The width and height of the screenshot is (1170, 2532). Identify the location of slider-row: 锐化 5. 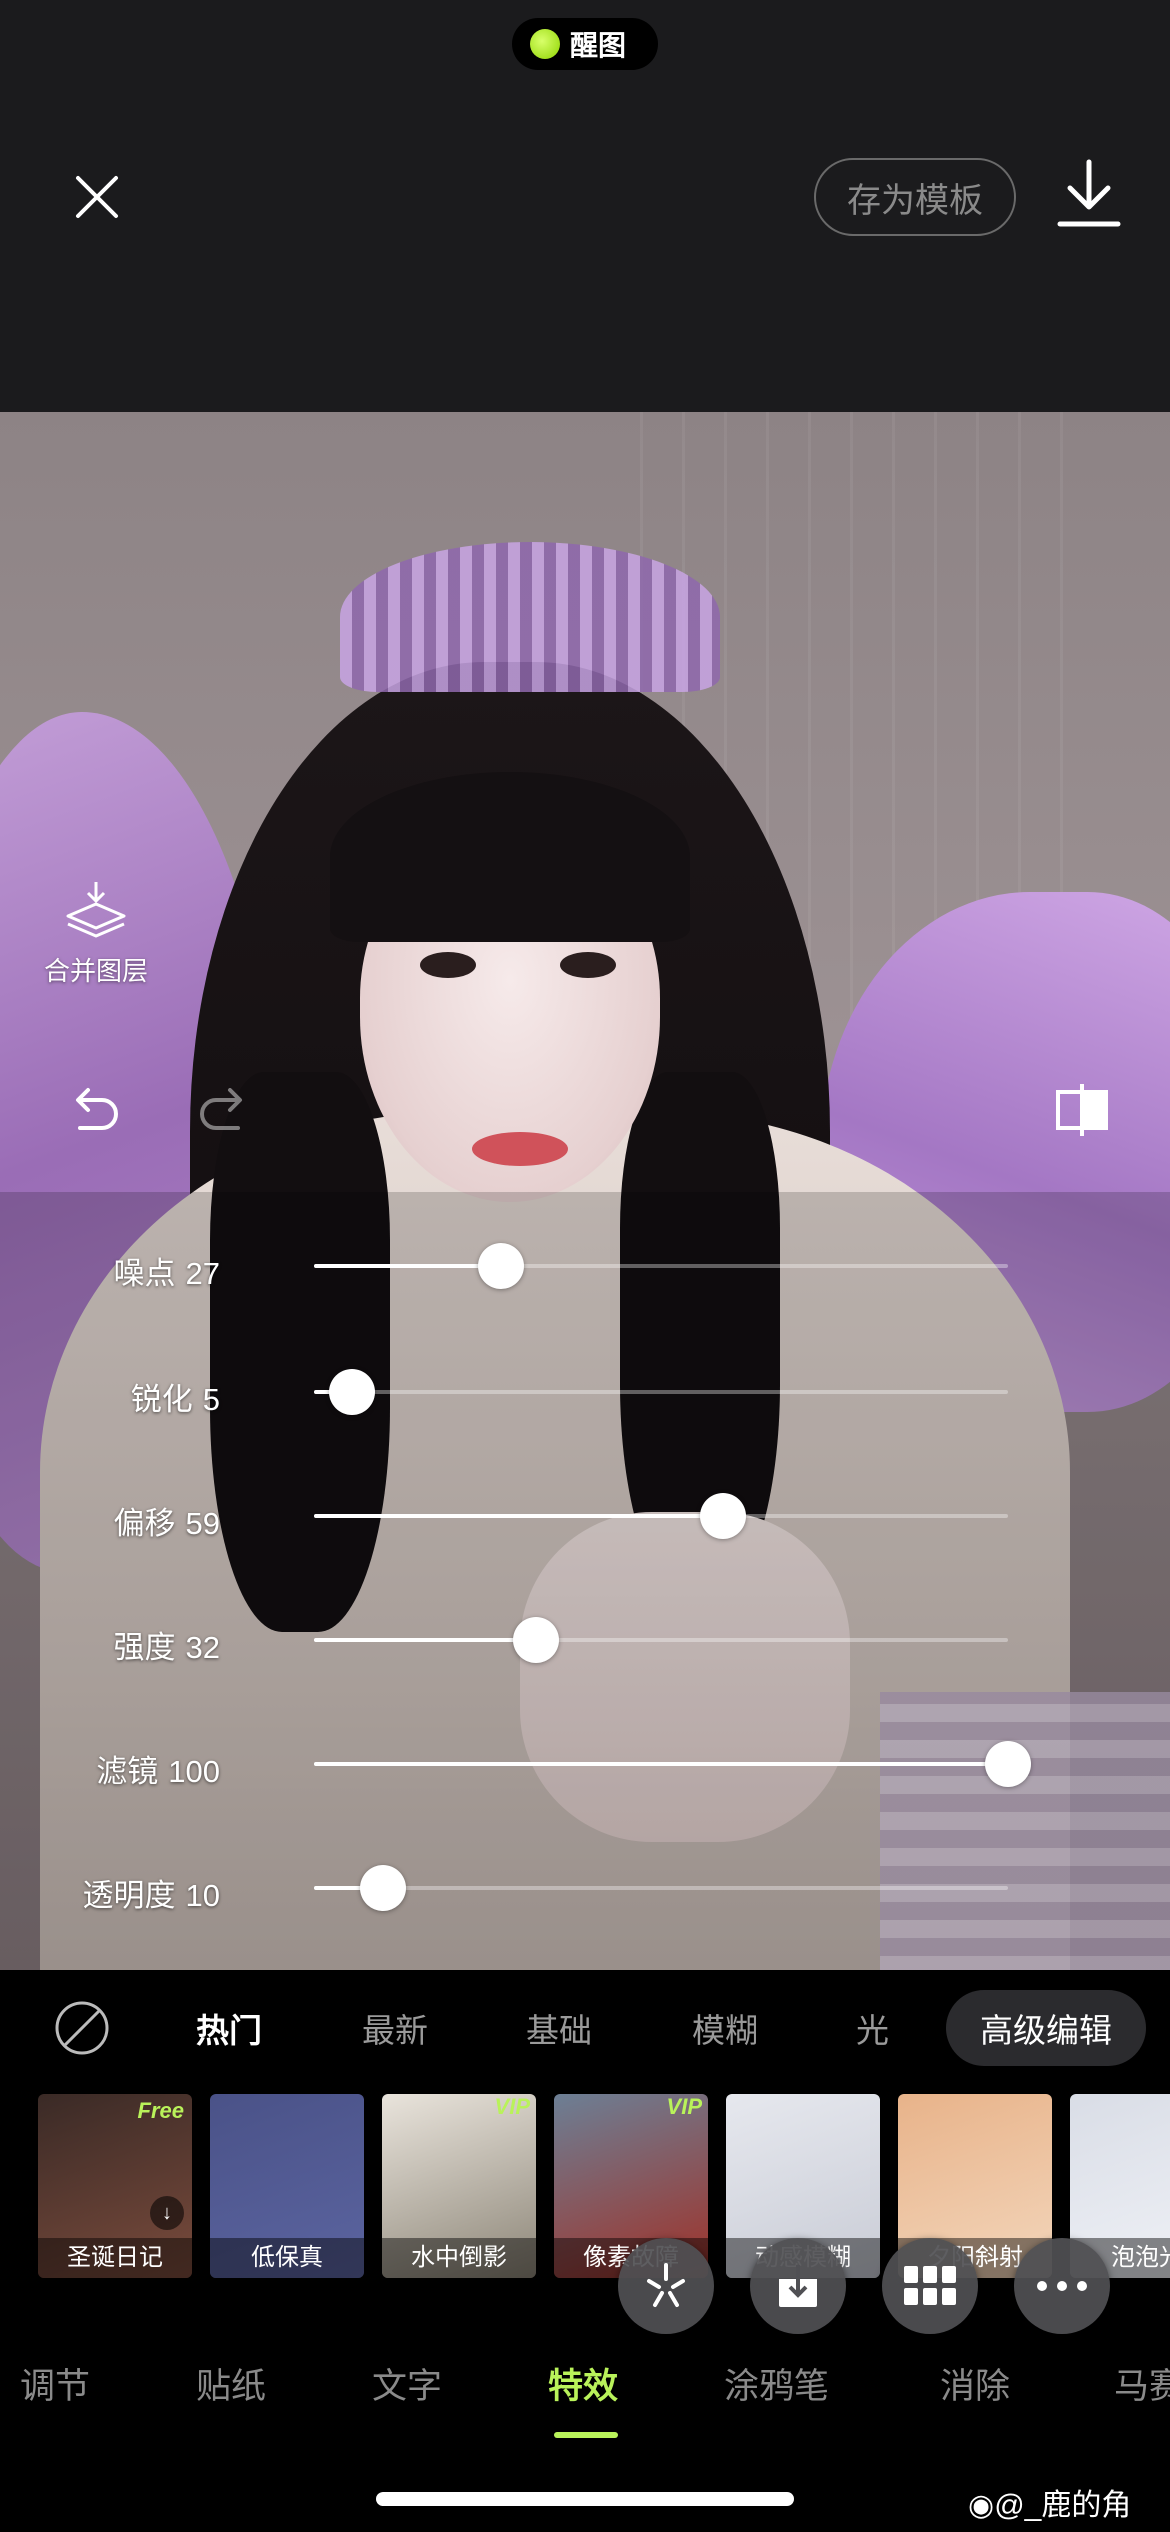
(585, 1392).